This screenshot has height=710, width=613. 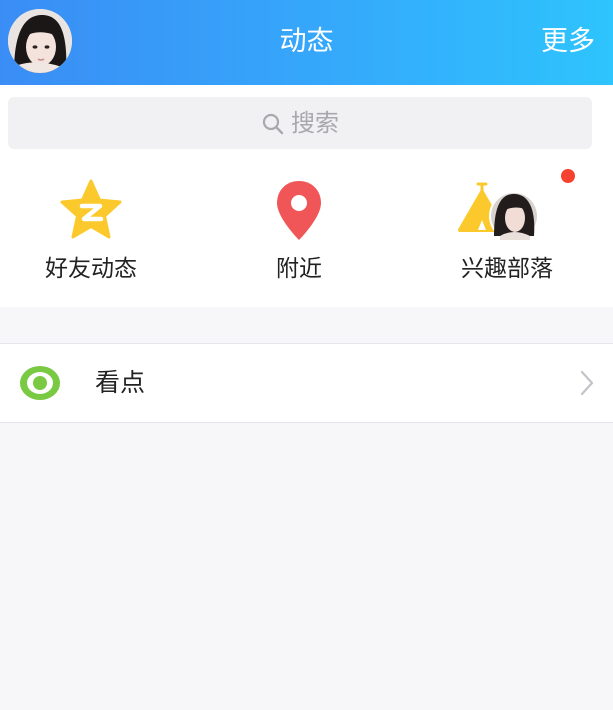 I want to click on section-divider, so click(x=306, y=325).